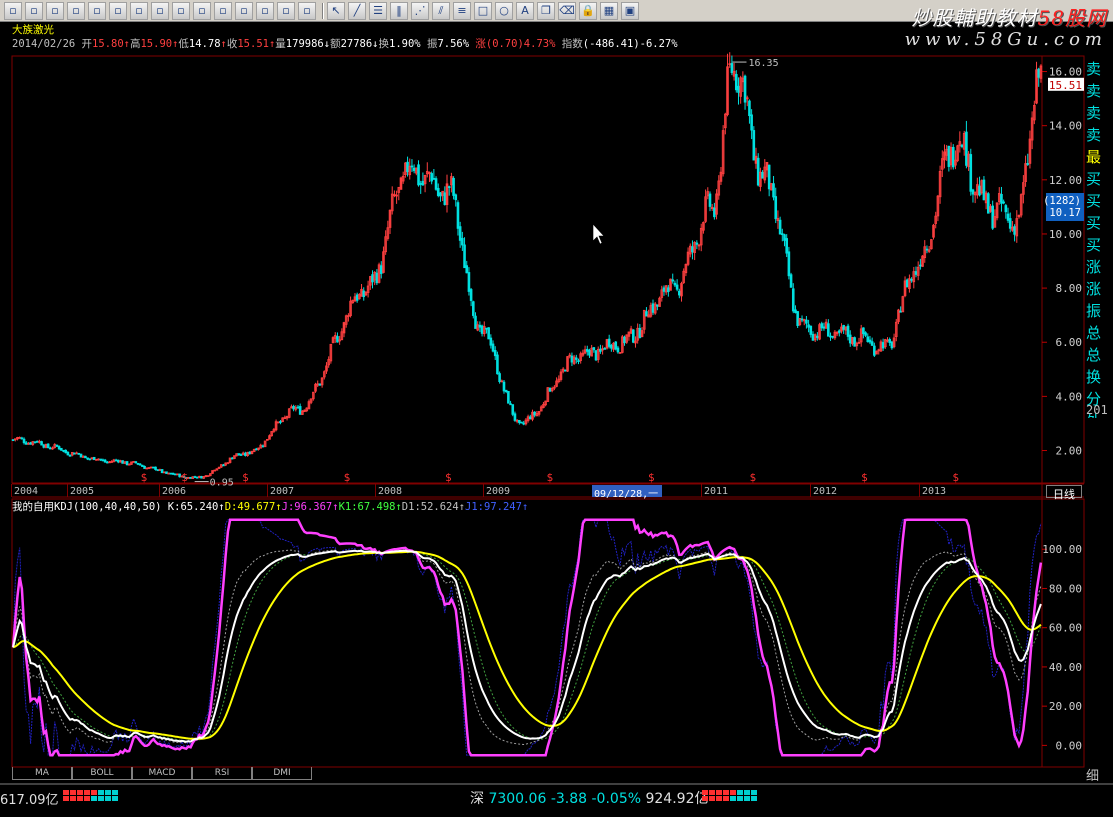  I want to click on status-bar: 617.09亿 深 7300.06 -3.88 -0.05% 924.92亿, so click(556, 800).